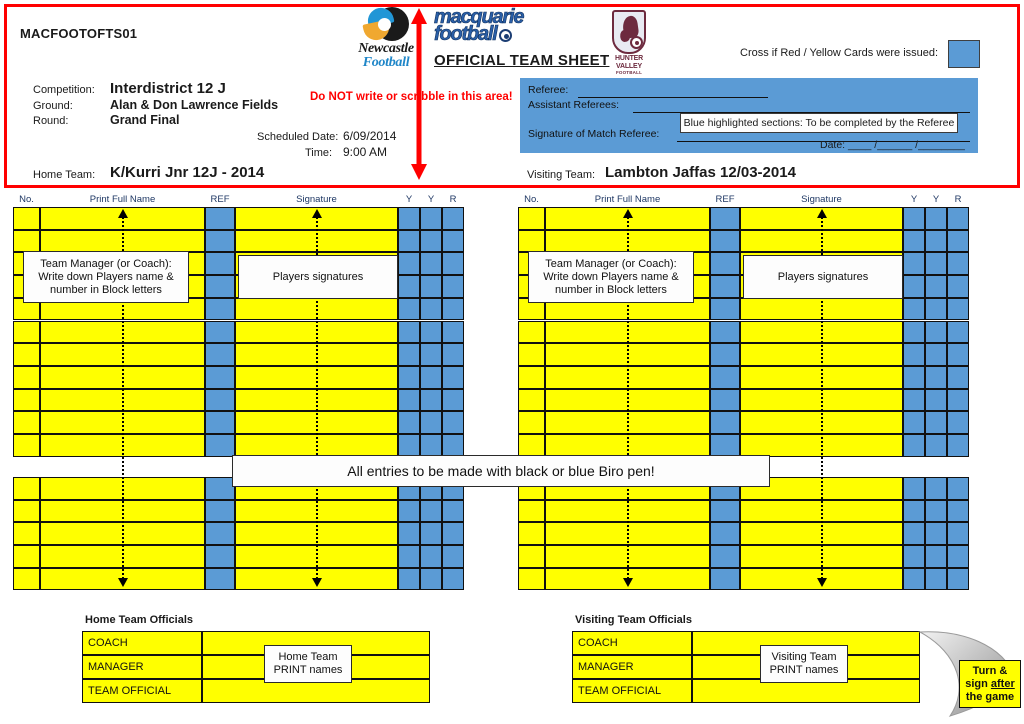 The image size is (1024, 724). Describe the element at coordinates (431, 241) in the screenshot. I see `player-cell-home-upper-r2-c6` at that location.